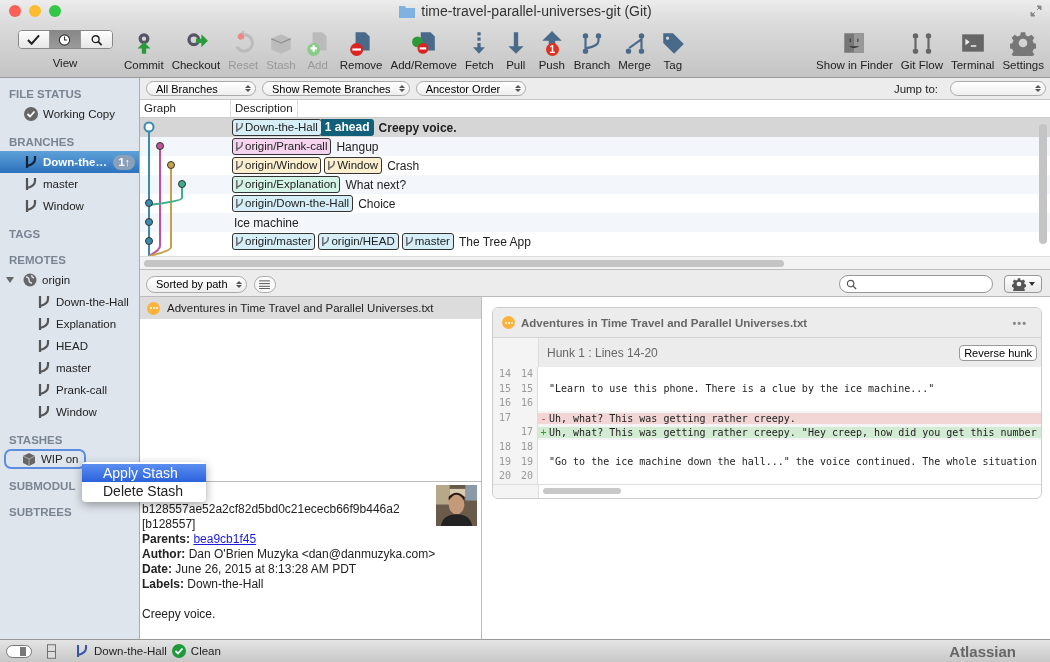 Image resolution: width=1050 pixels, height=662 pixels. I want to click on branch-label: origin/Prank-call, so click(282, 146).